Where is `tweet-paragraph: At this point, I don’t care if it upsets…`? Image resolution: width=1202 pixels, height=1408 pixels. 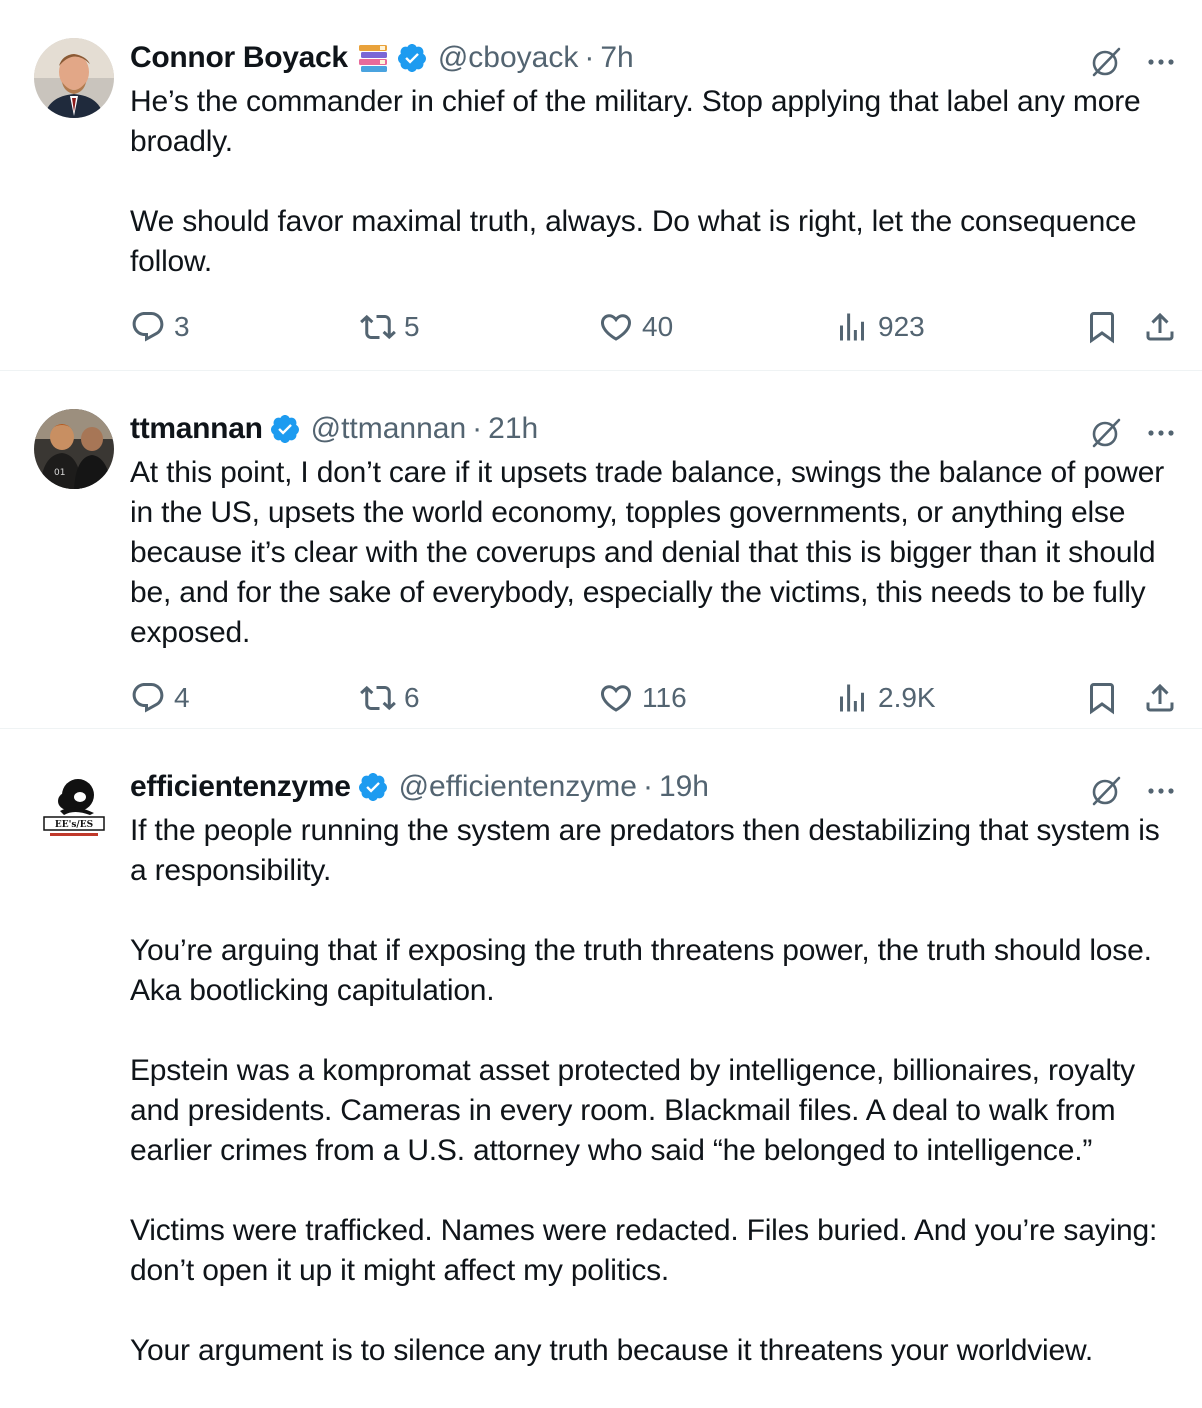 tweet-paragraph: At this point, I don’t care if it upsets… is located at coordinates (647, 552).